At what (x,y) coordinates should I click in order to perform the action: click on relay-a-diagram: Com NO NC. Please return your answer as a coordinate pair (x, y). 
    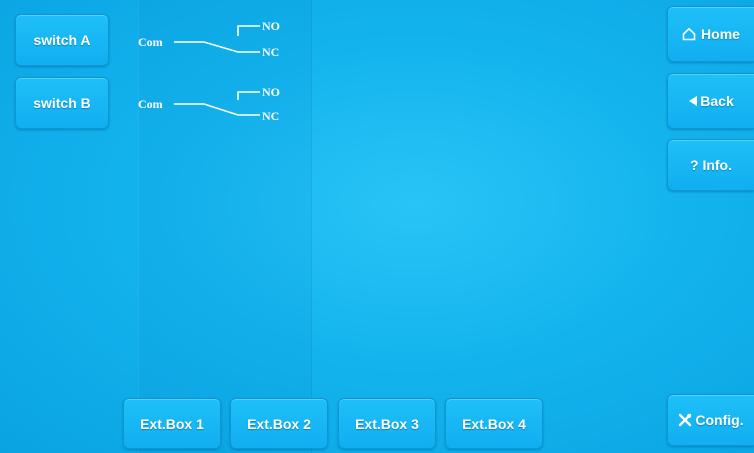
    Looking at the image, I should click on (209, 39).